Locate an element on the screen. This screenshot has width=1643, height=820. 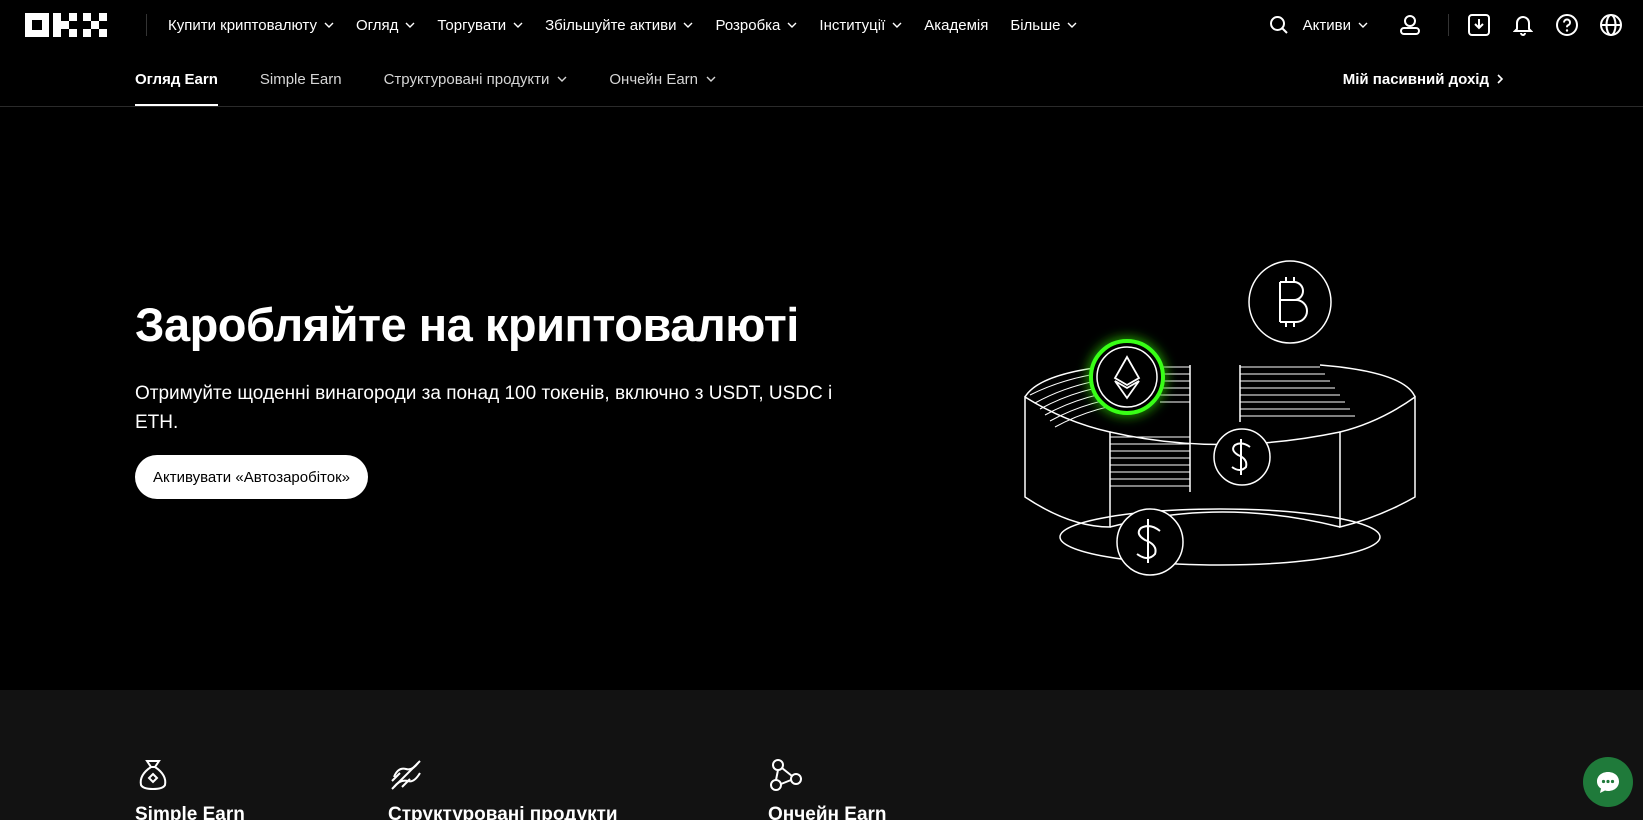
bell-icon is located at coordinates (1523, 25).